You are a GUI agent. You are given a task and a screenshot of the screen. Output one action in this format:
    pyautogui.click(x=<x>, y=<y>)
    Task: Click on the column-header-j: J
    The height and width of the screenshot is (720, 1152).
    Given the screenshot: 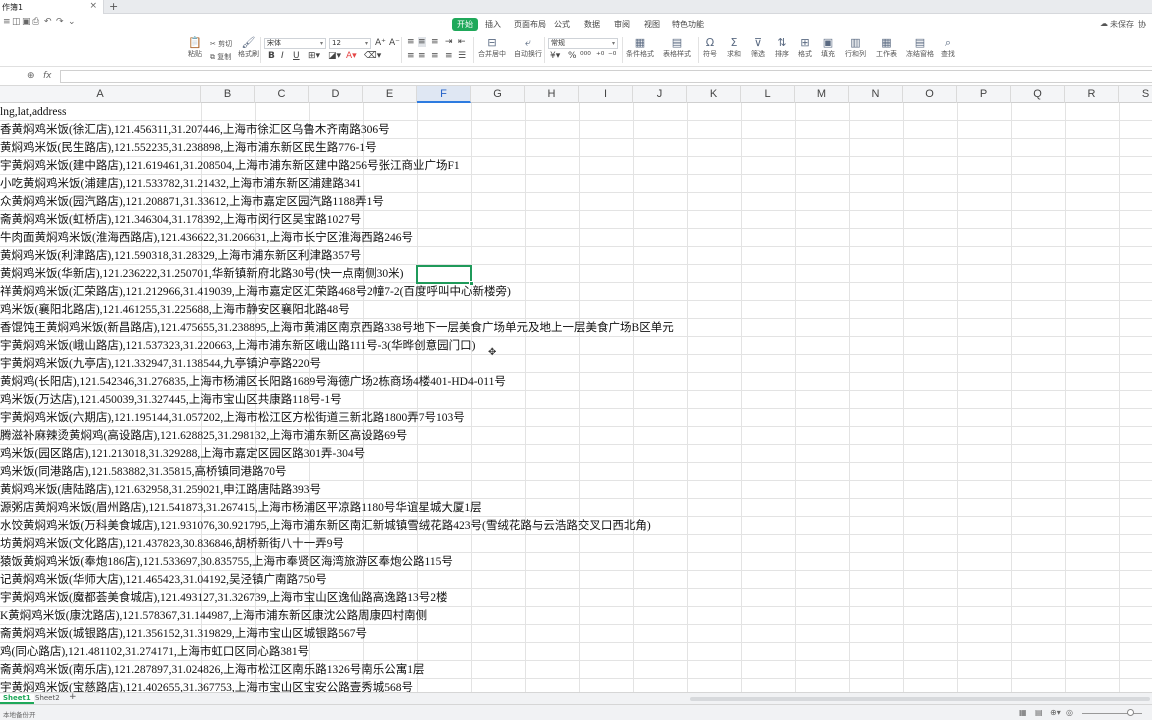 What is the action you would take?
    pyautogui.click(x=660, y=94)
    